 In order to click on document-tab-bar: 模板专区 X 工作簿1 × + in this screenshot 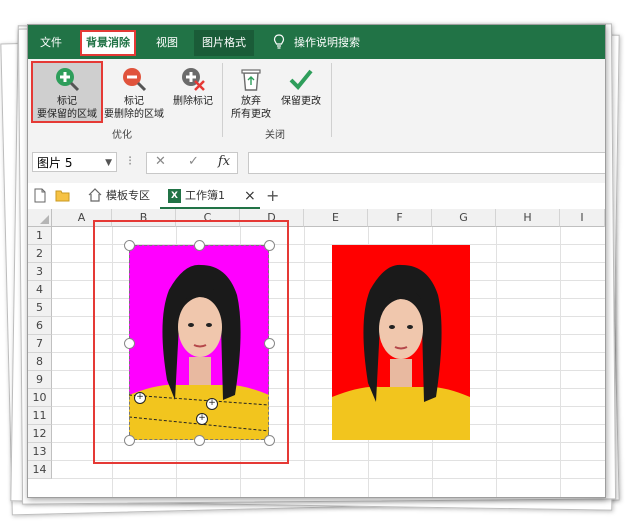, I will do `click(316, 196)`.